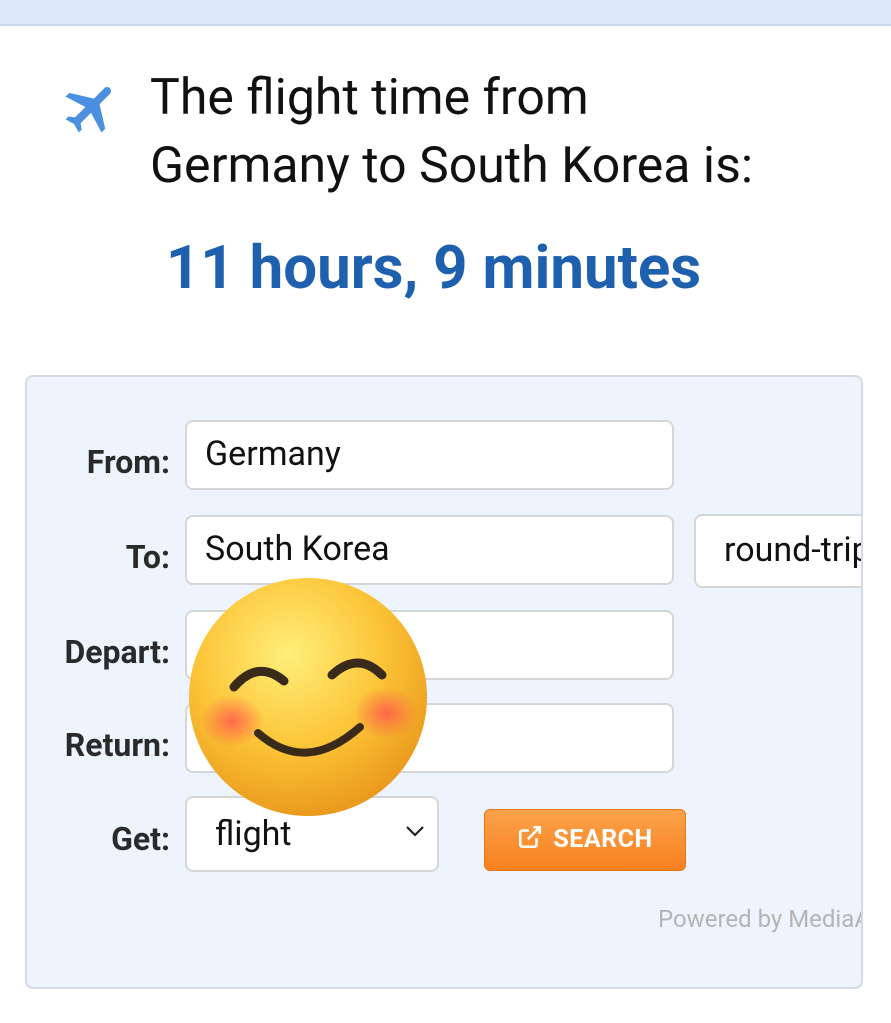 The height and width of the screenshot is (1023, 891). I want to click on smiling-face-emoji, so click(308, 697).